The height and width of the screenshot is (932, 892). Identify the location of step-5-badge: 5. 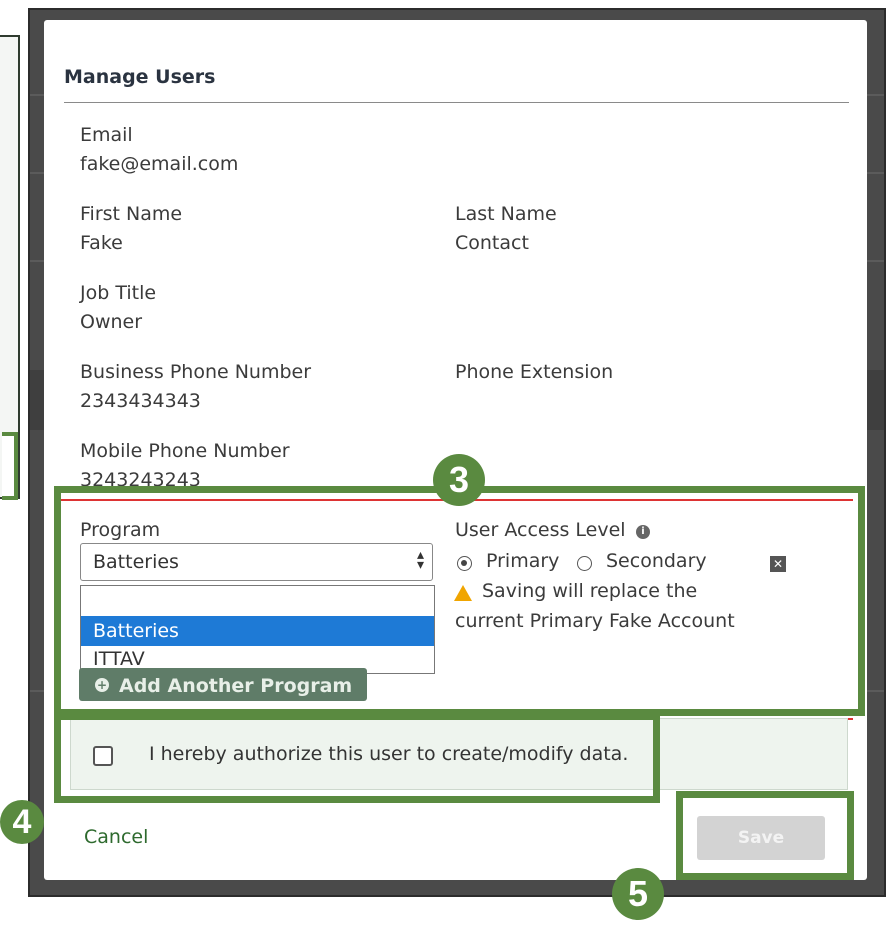
(638, 894).